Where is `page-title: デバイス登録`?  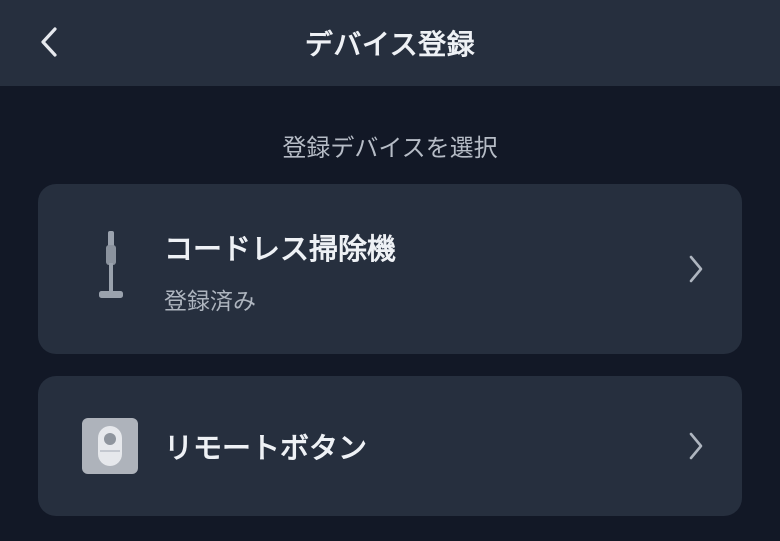
page-title: デバイス登録 is located at coordinates (390, 44).